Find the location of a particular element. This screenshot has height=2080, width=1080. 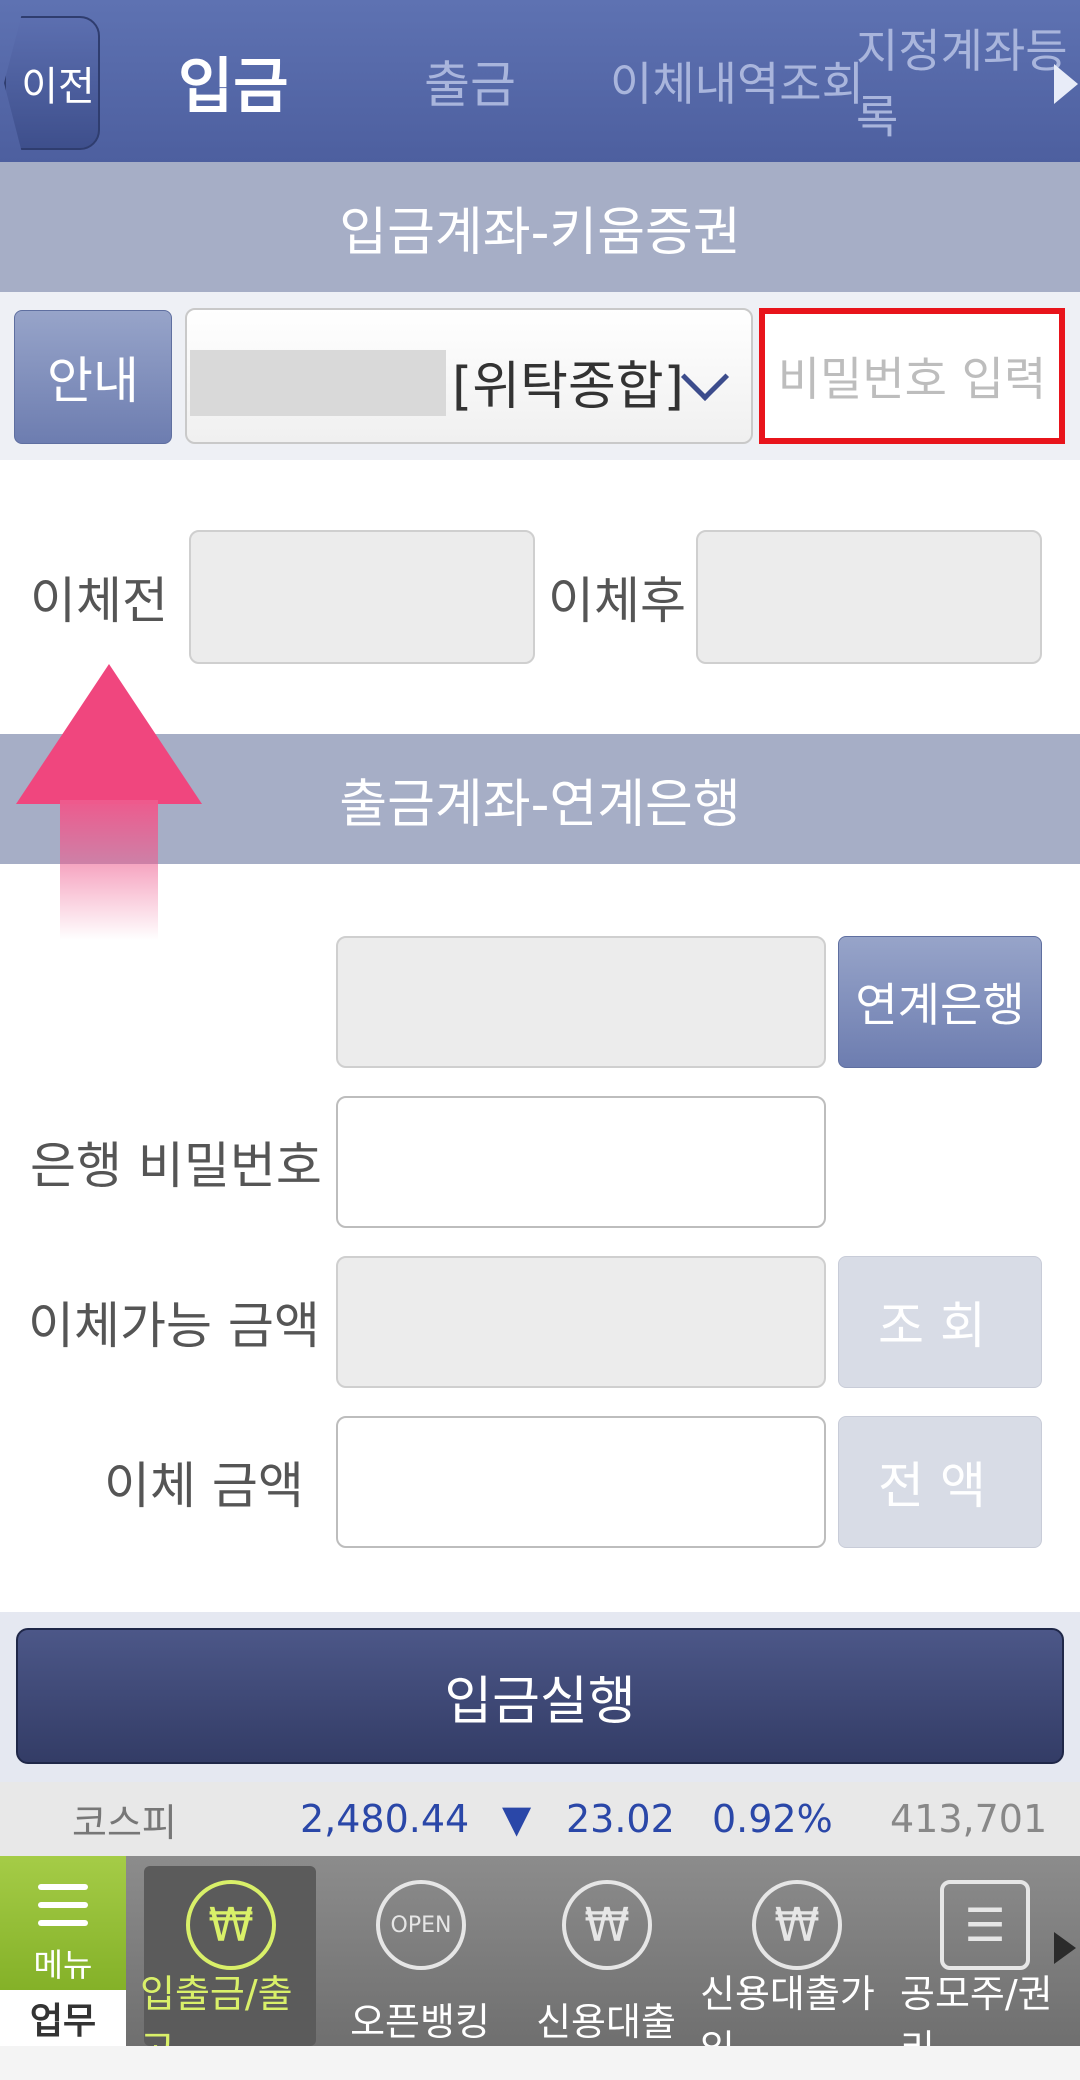

guide-button: 안내 is located at coordinates (93, 377).